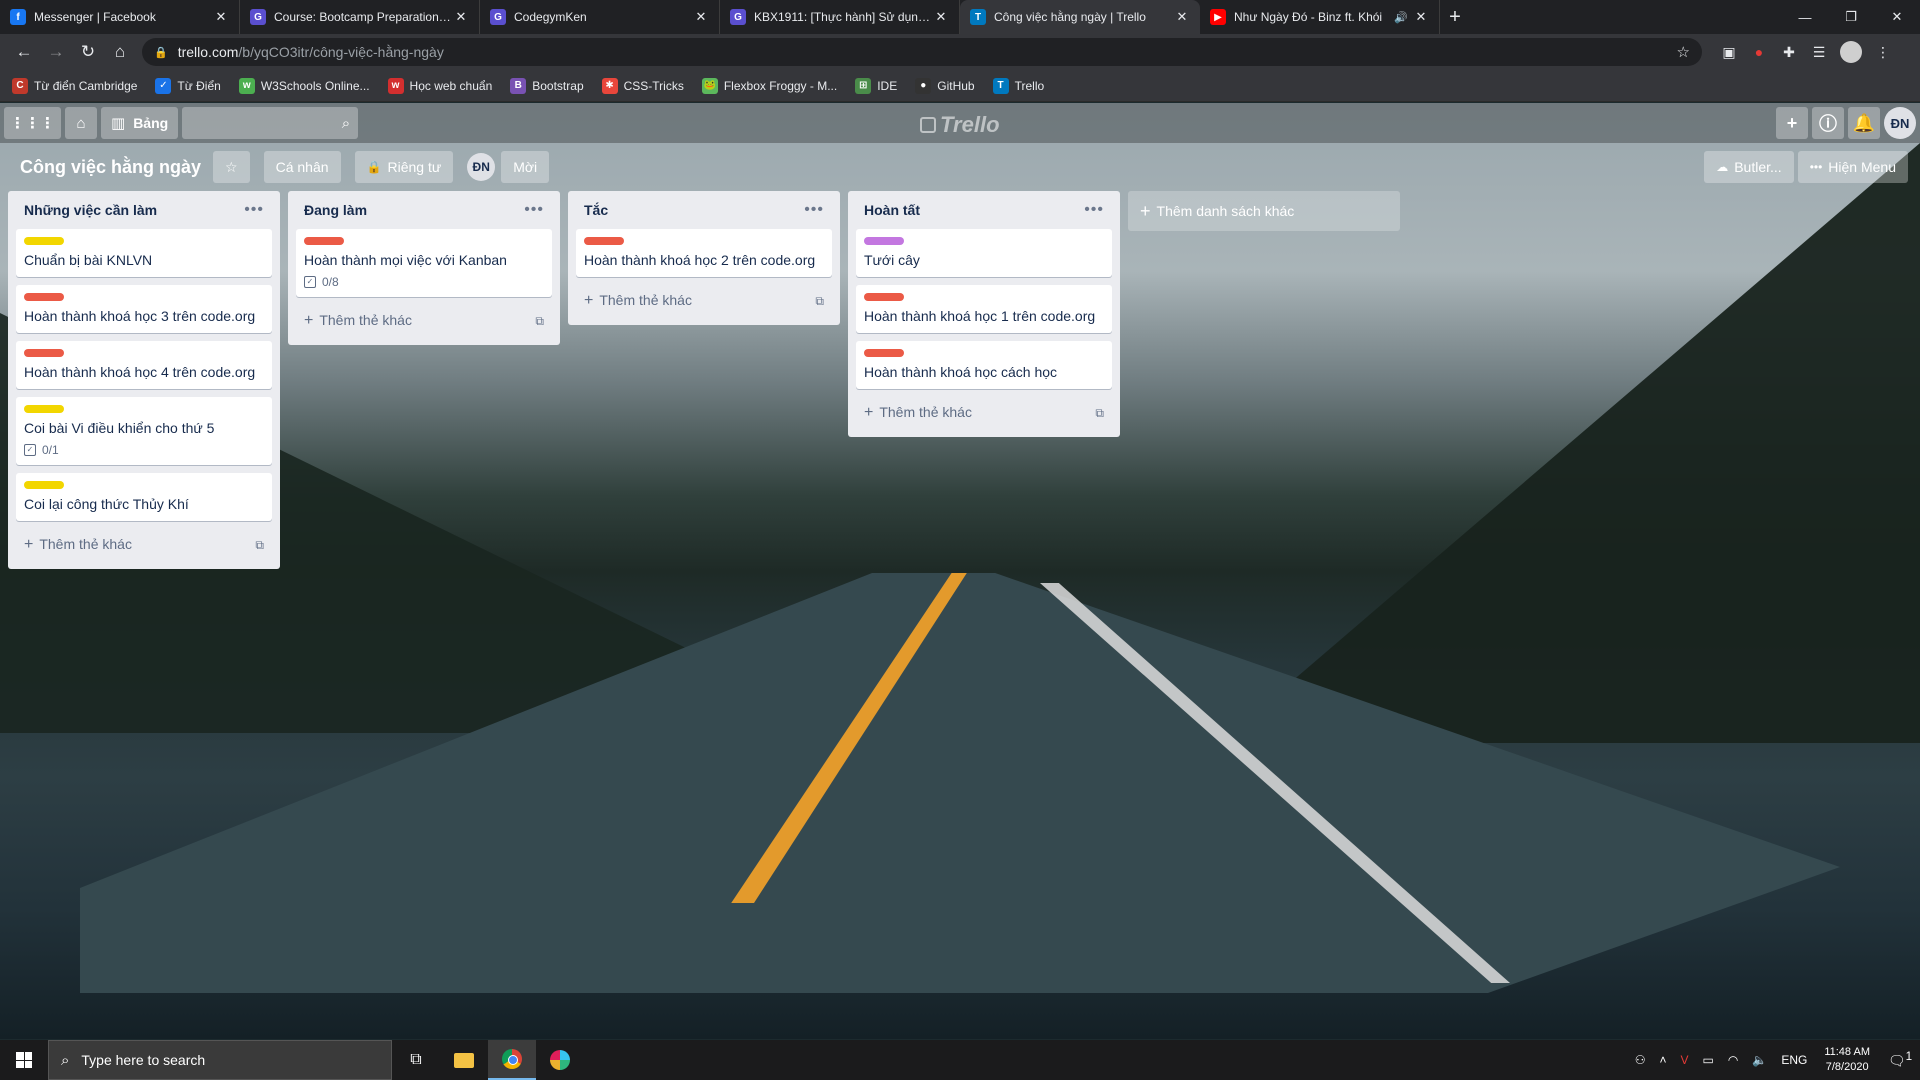 This screenshot has width=1920, height=1080. I want to click on list-title: Những việc cần làm, so click(90, 210).